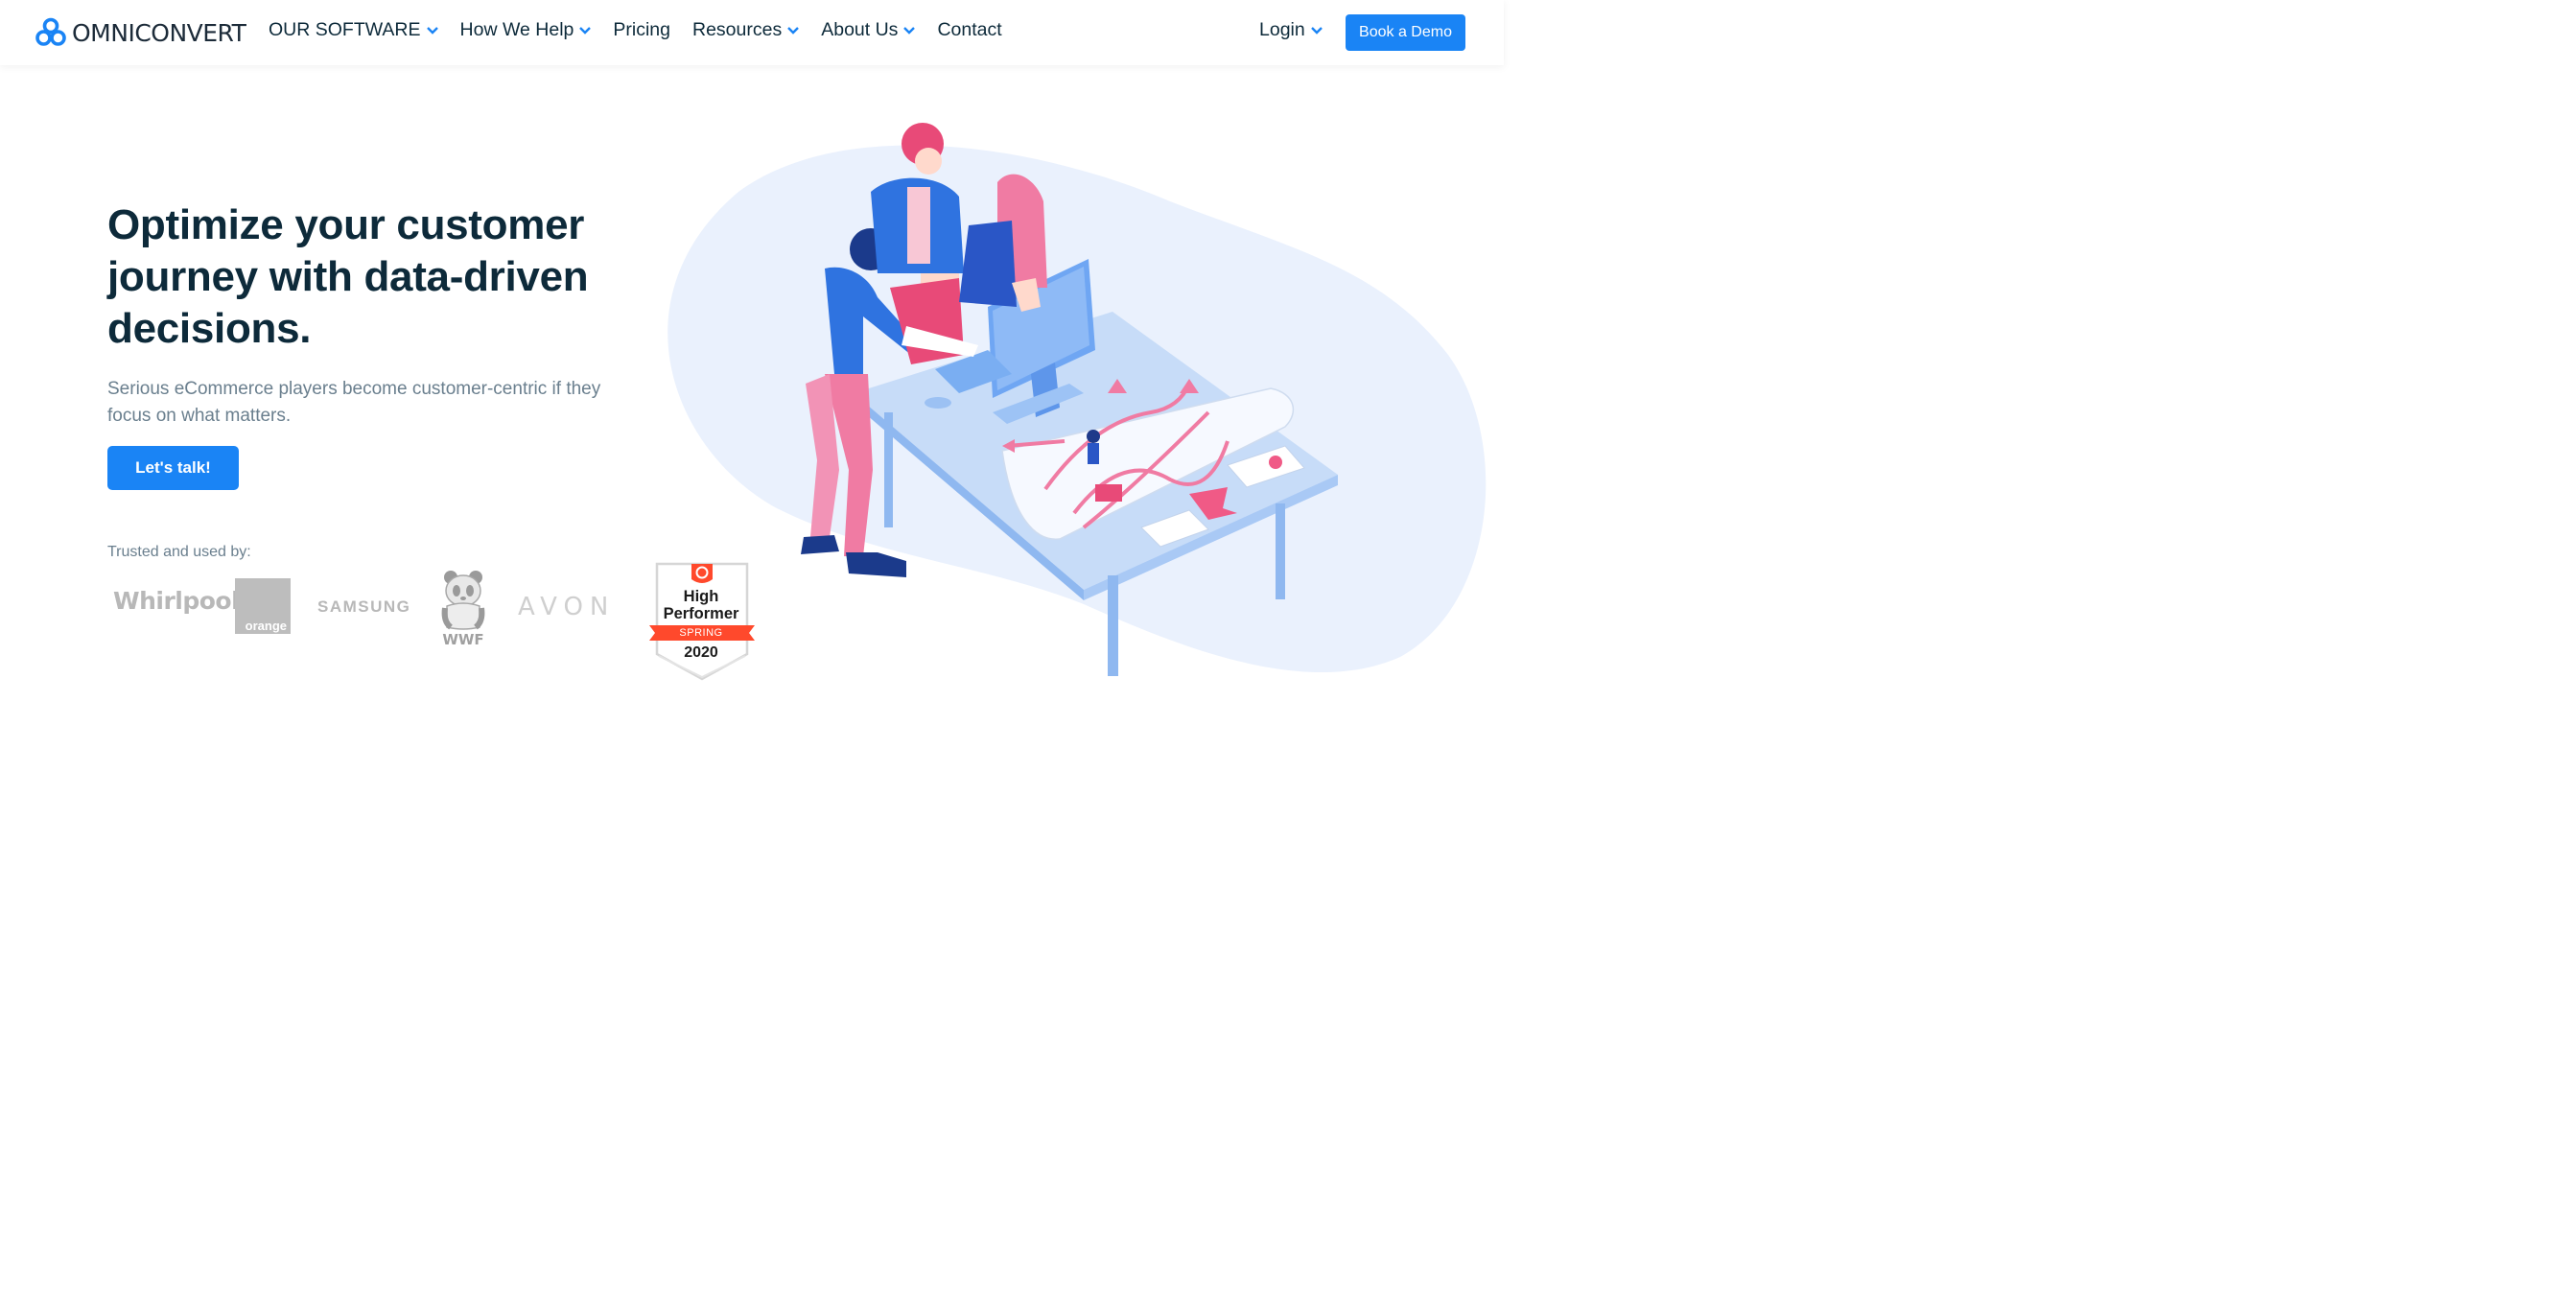 This screenshot has height=1310, width=2576. I want to click on menu-about-us: About Us, so click(868, 30).